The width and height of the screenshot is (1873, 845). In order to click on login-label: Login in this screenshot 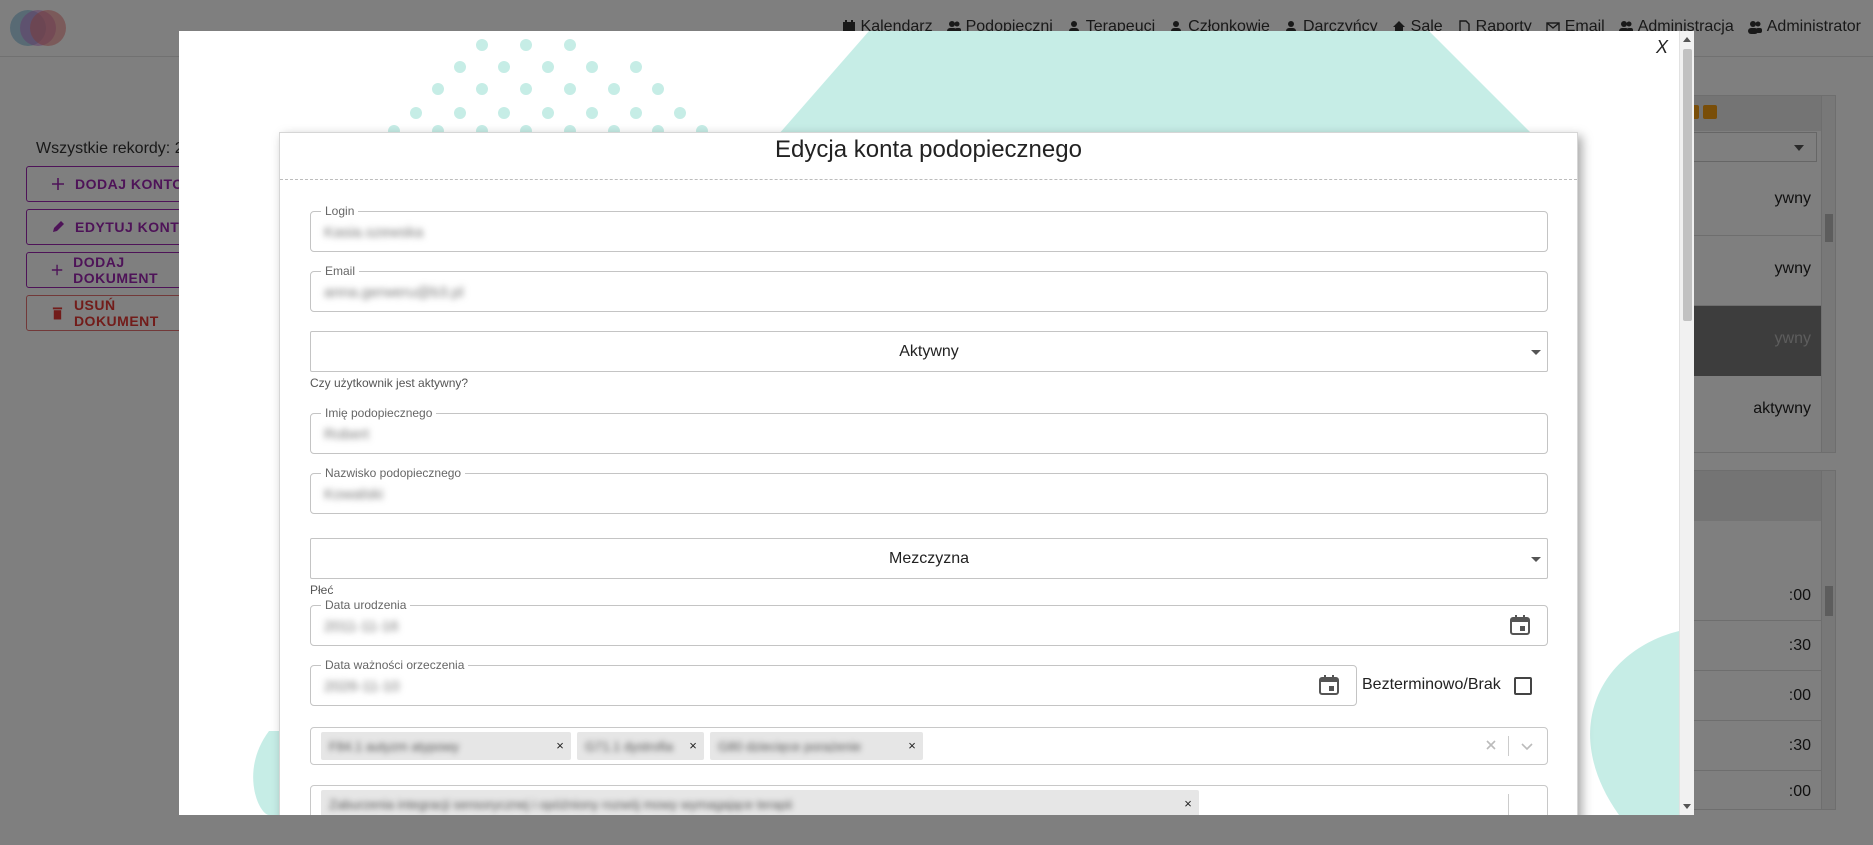, I will do `click(340, 211)`.